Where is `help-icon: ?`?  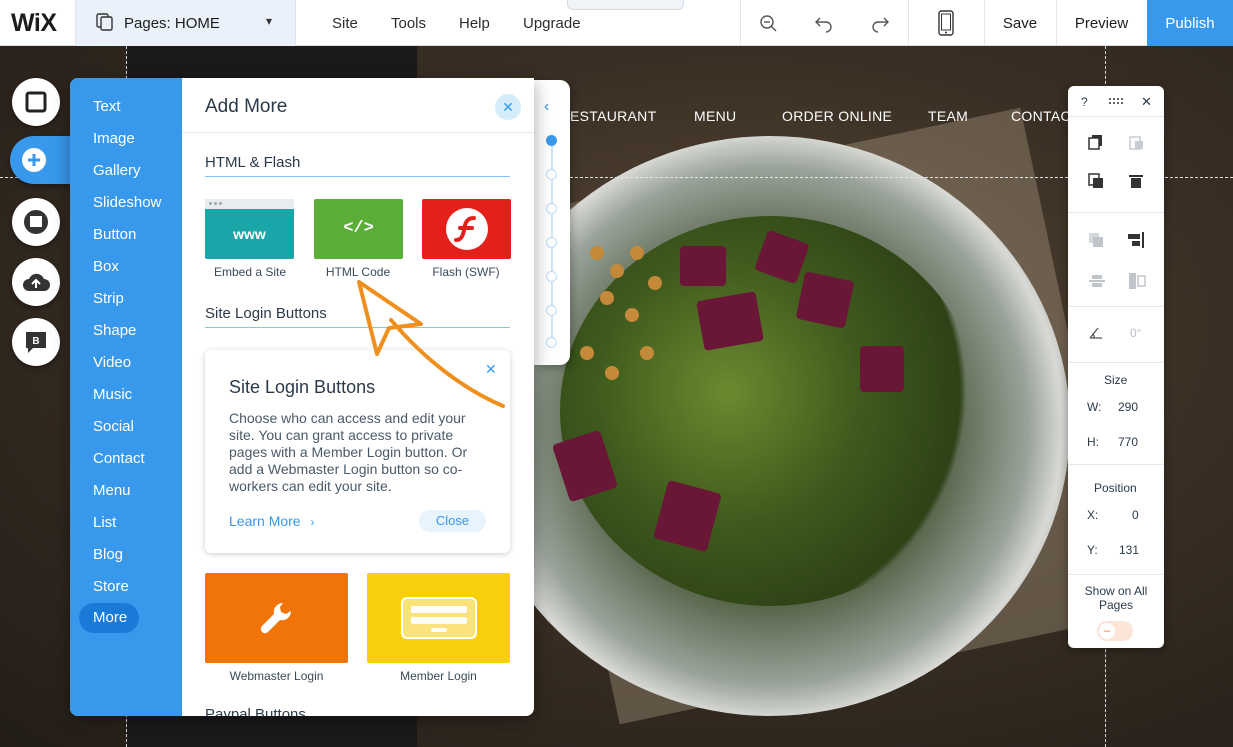
help-icon: ? is located at coordinates (1084, 102).